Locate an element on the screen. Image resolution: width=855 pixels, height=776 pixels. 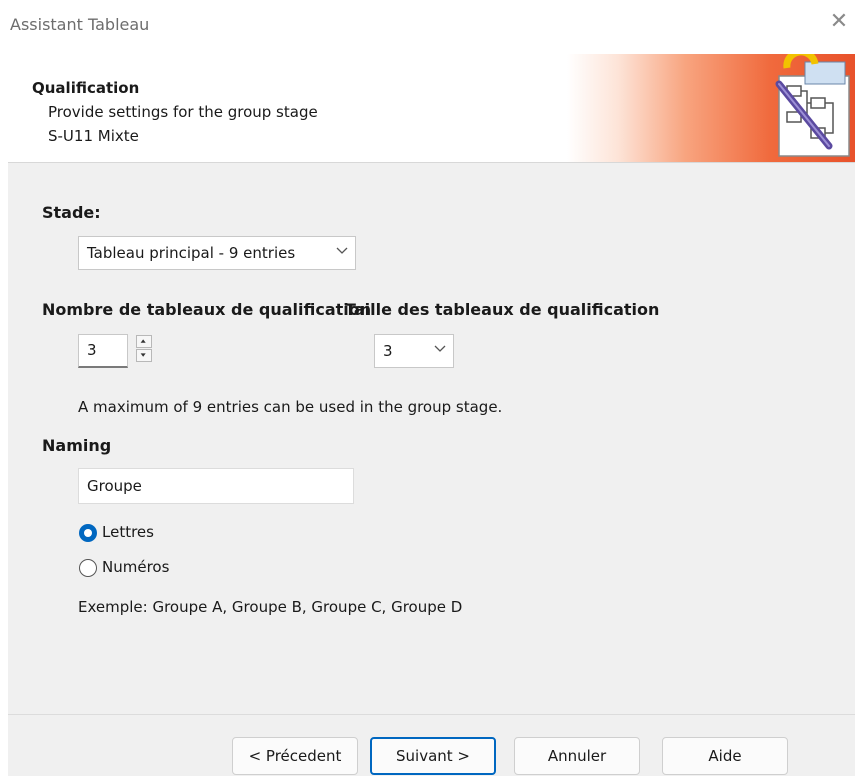
header-subtitle: Provide settings for the group stage is located at coordinates (183, 112).